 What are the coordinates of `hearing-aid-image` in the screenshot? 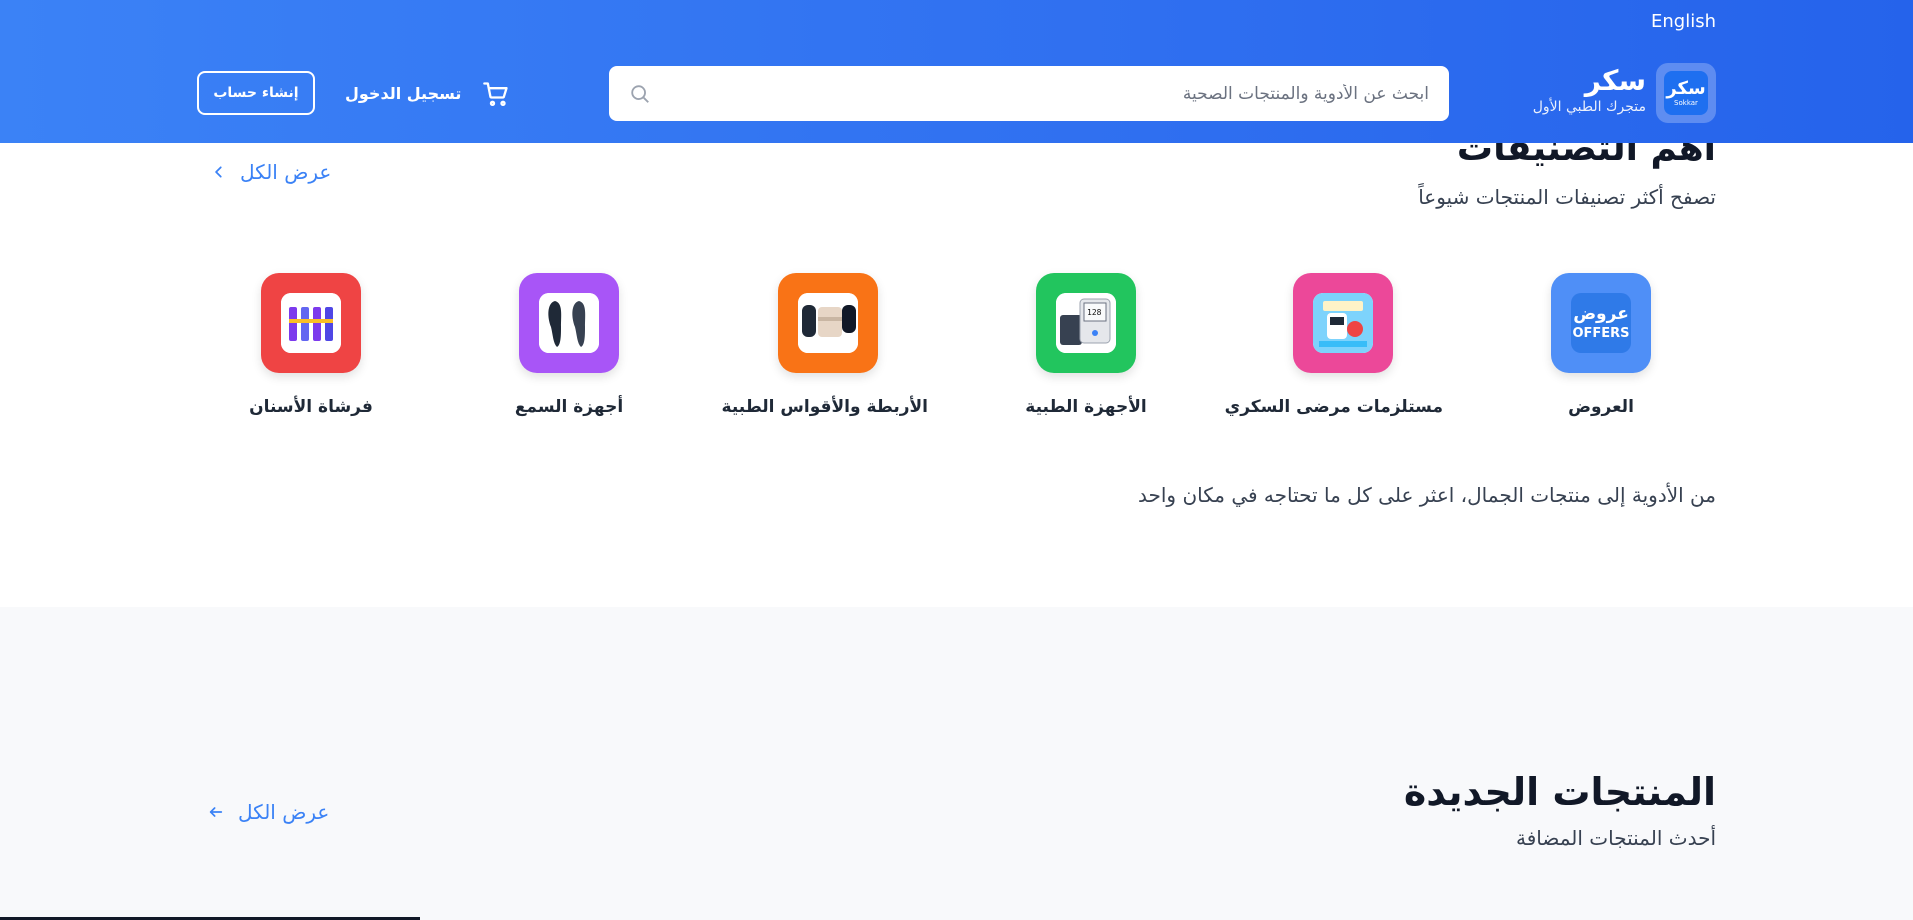 It's located at (569, 323).